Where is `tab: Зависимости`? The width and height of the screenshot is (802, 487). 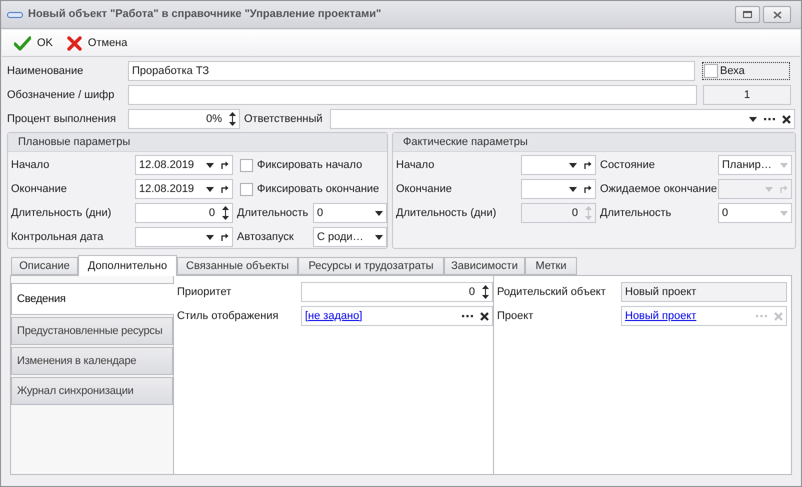 tab: Зависимости is located at coordinates (484, 266).